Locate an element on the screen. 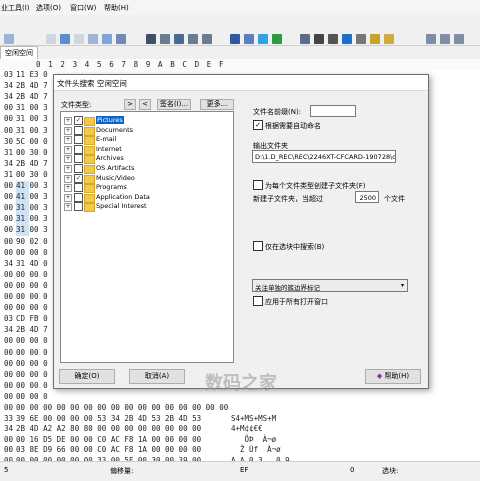 The height and width of the screenshot is (481, 480). goto-offset-icon is located at coordinates (249, 39).